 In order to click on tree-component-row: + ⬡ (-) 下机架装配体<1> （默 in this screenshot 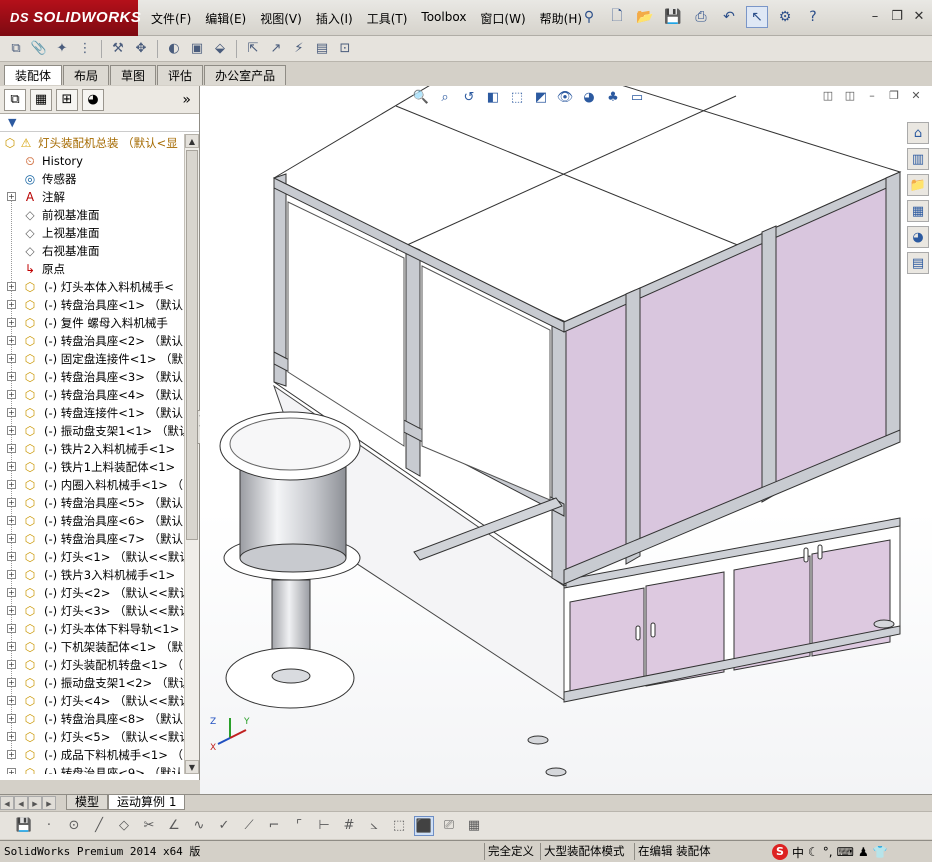, I will do `click(92, 647)`.